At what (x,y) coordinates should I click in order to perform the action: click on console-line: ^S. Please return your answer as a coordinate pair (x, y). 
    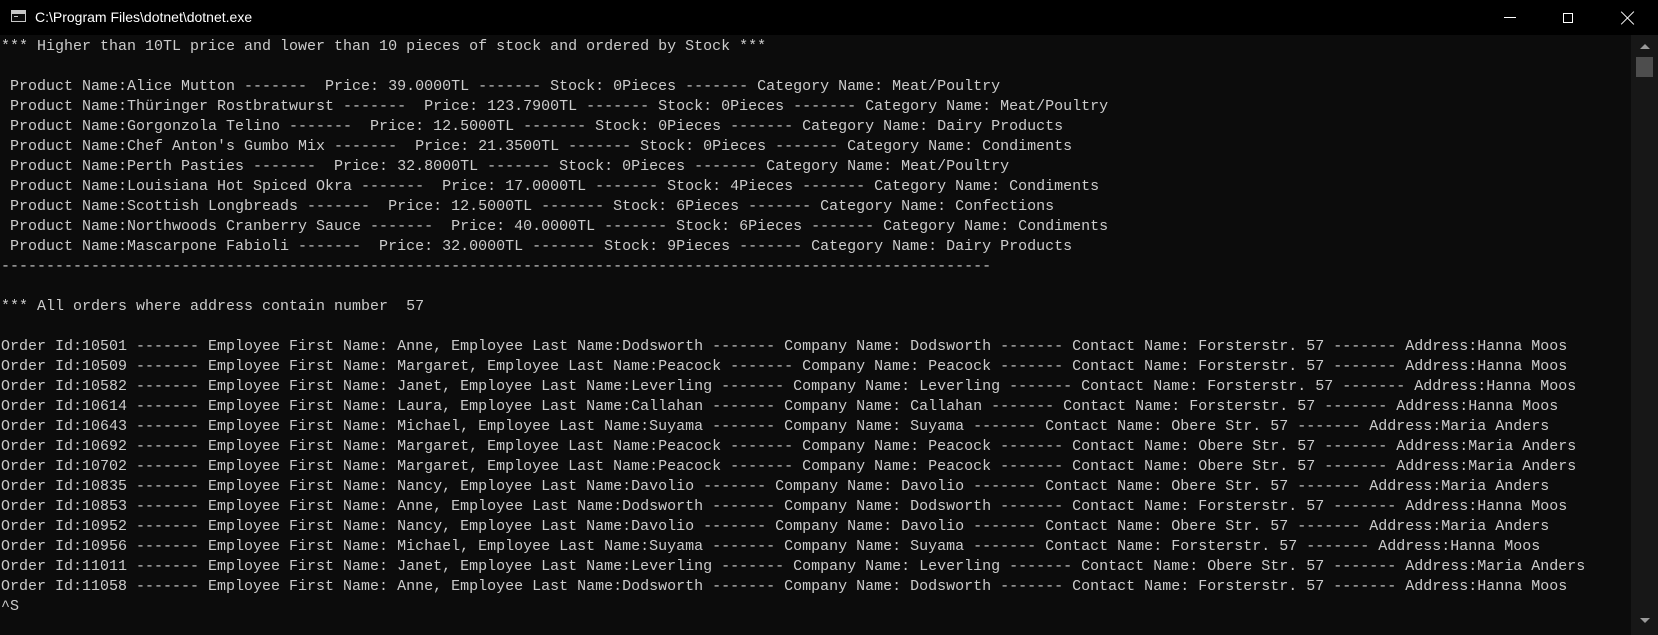
    Looking at the image, I should click on (10, 606).